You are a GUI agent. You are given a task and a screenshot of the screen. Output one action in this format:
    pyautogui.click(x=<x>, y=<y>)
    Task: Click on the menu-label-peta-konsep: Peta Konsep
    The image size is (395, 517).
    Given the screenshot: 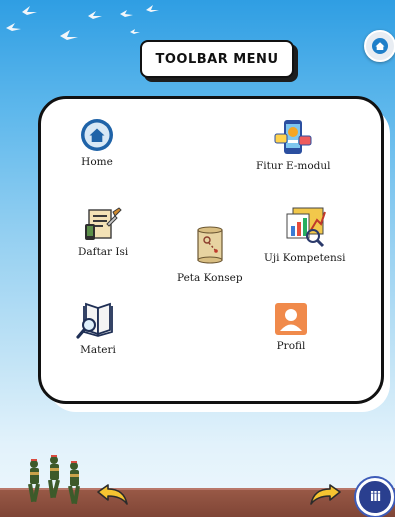 What is the action you would take?
    pyautogui.click(x=210, y=278)
    